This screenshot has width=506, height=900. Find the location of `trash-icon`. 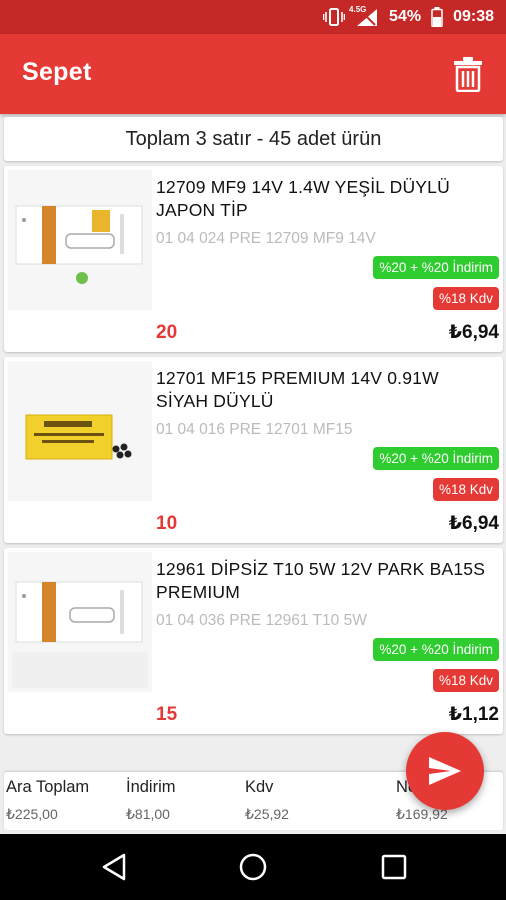

trash-icon is located at coordinates (468, 74).